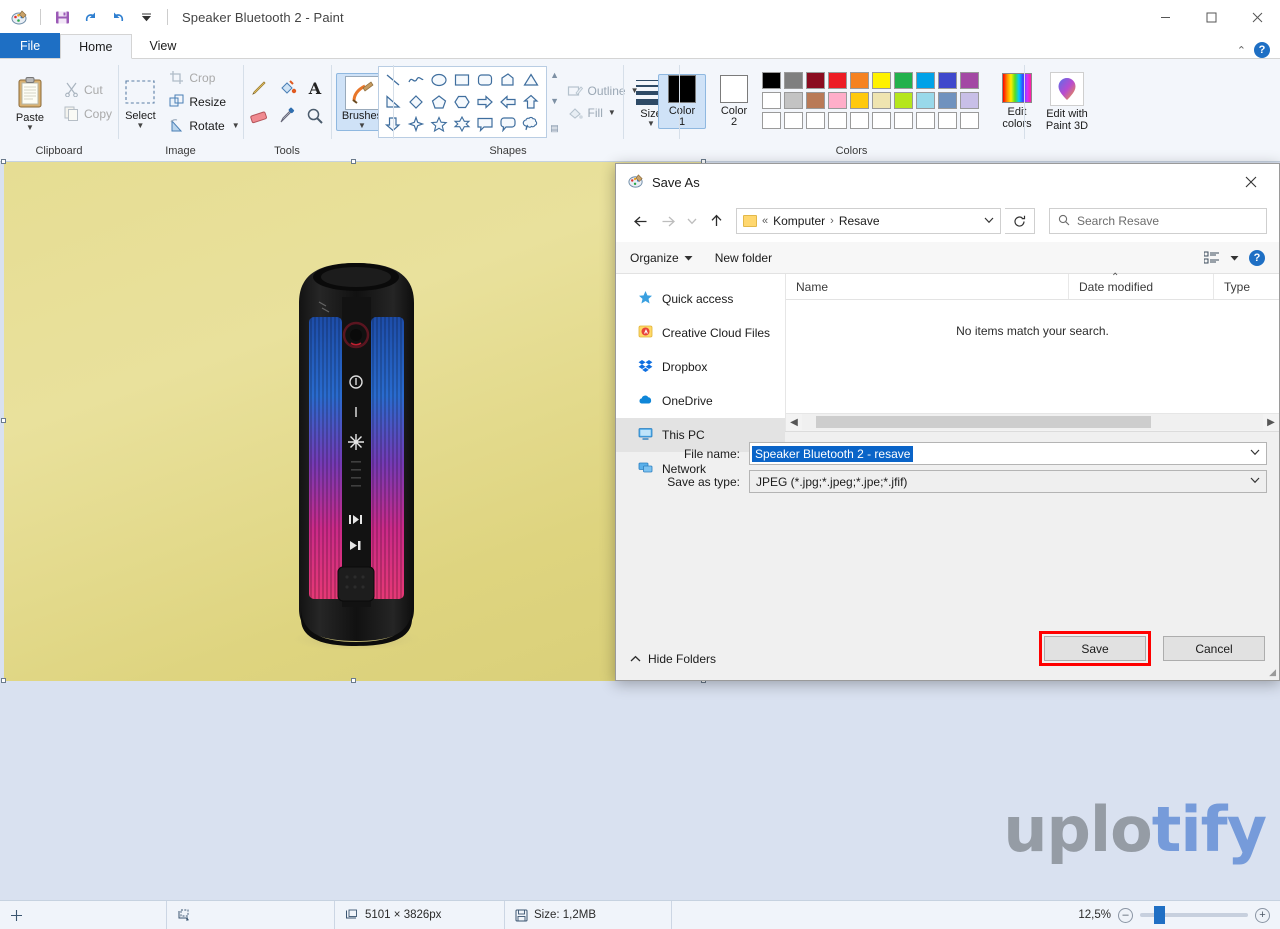 This screenshot has width=1280, height=929. Describe the element at coordinates (30, 102) in the screenshot. I see `paste-button: Paste ▼` at that location.